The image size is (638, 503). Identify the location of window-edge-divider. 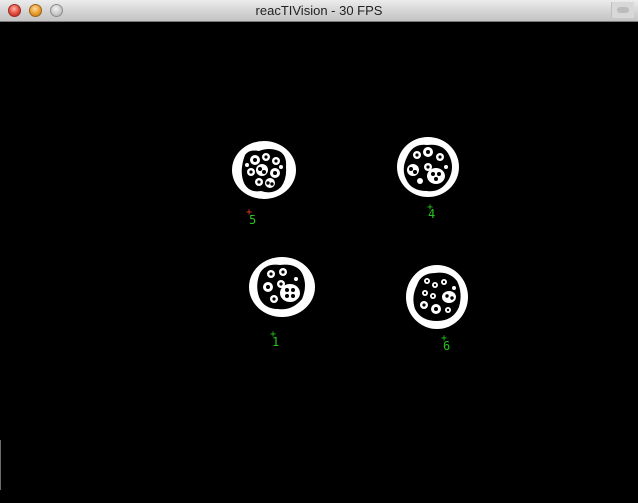
(0, 465).